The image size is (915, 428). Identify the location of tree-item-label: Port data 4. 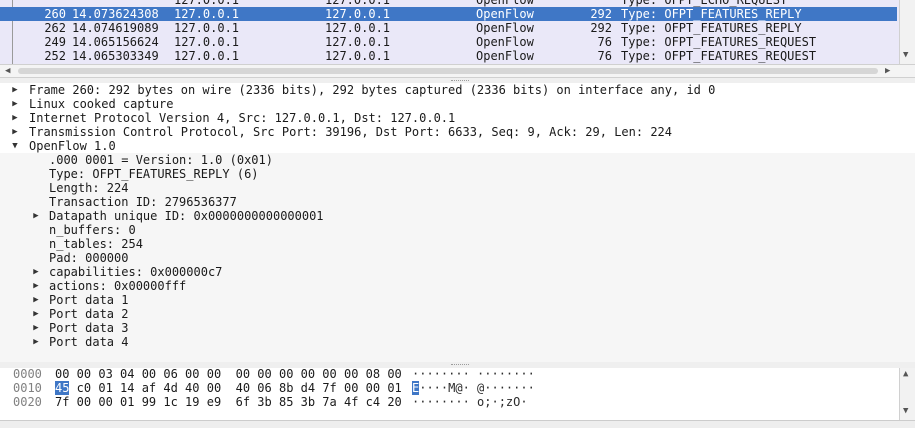
(89, 342).